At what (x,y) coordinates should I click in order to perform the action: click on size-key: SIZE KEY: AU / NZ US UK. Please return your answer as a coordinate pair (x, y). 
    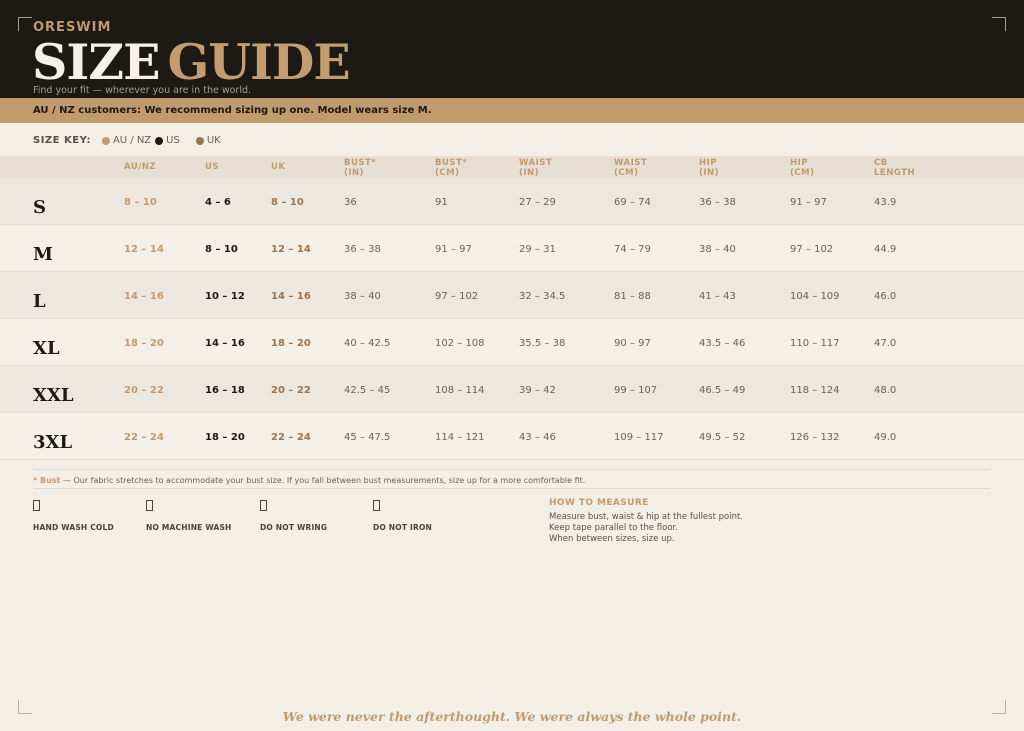
    Looking at the image, I should click on (129, 140).